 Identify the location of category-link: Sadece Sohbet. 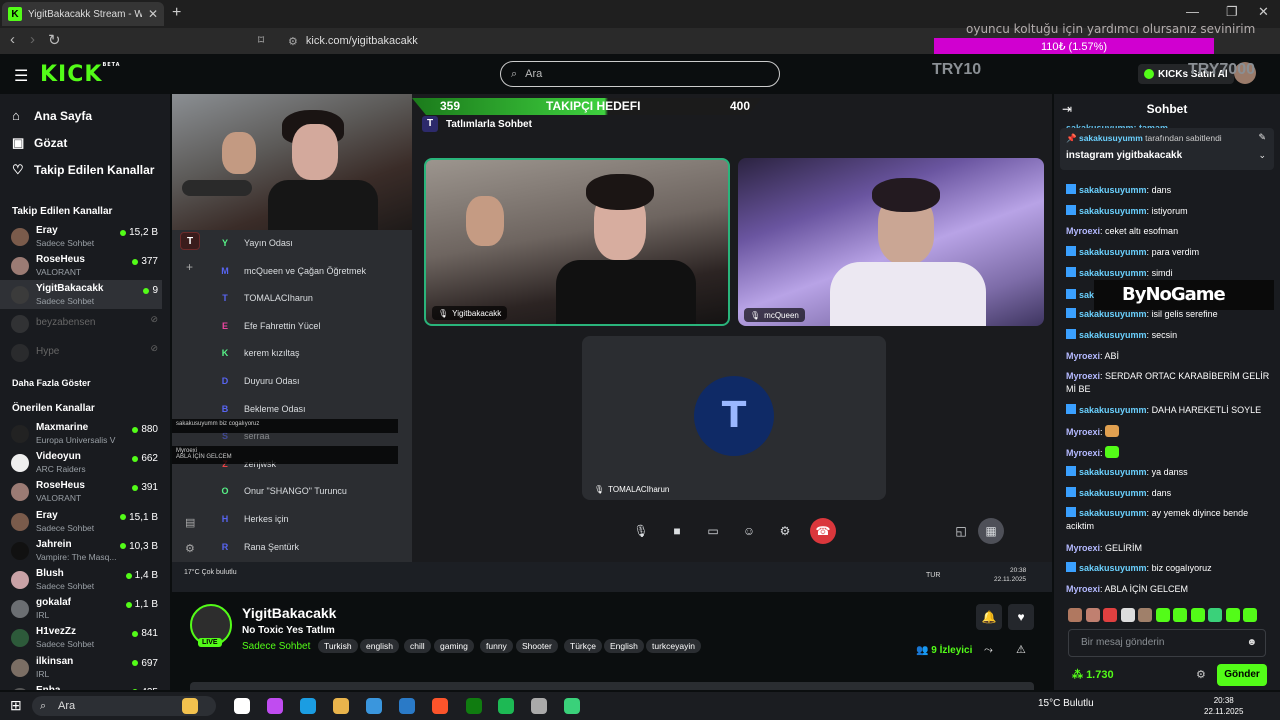
(276, 646).